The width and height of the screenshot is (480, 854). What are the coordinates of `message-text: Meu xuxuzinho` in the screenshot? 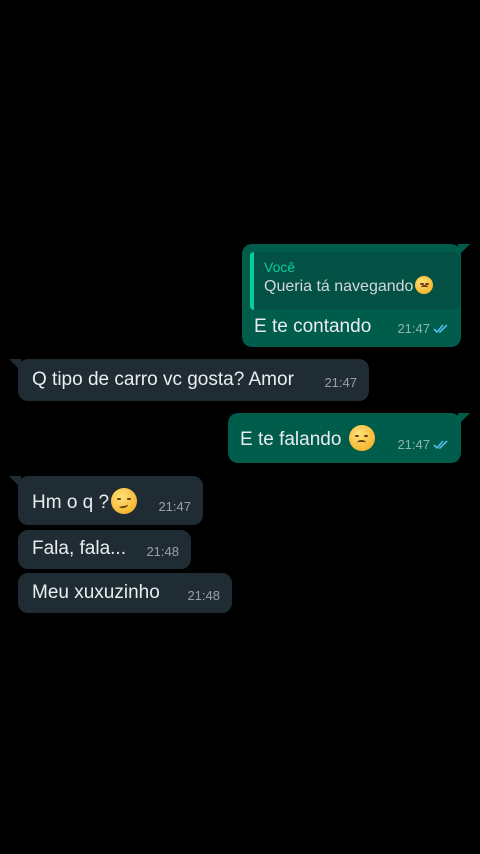 It's located at (96, 592).